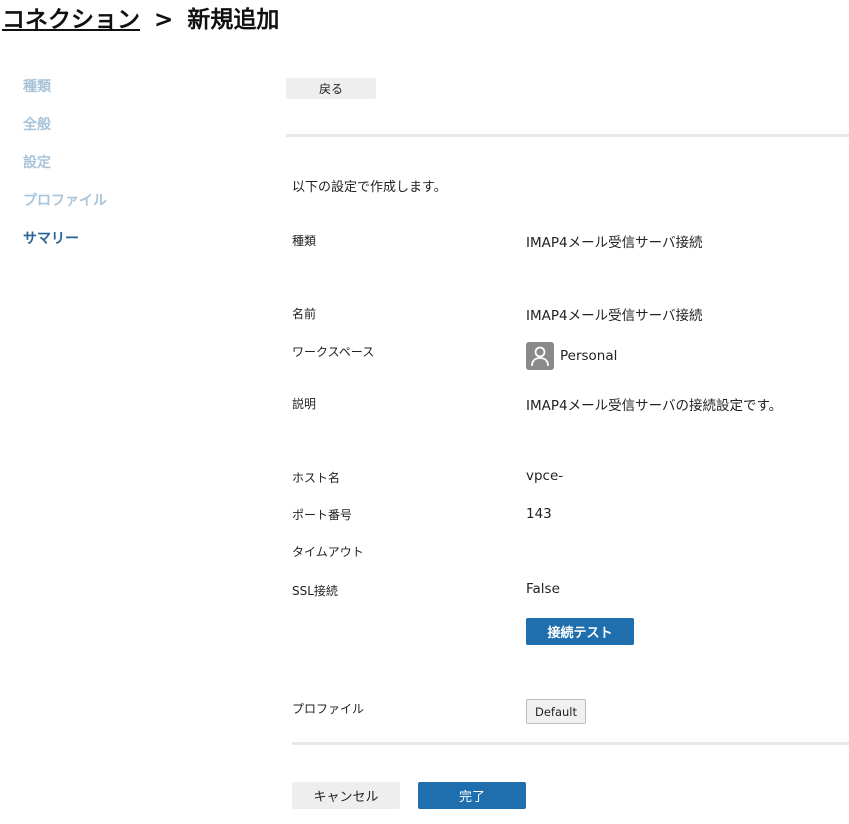 The image size is (849, 824). I want to click on workspace-name: Personal, so click(589, 356).